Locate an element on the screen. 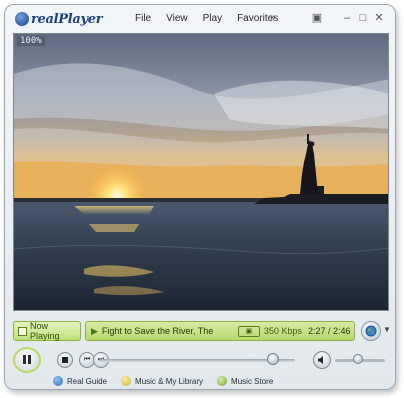  volume-icon is located at coordinates (320, 360).